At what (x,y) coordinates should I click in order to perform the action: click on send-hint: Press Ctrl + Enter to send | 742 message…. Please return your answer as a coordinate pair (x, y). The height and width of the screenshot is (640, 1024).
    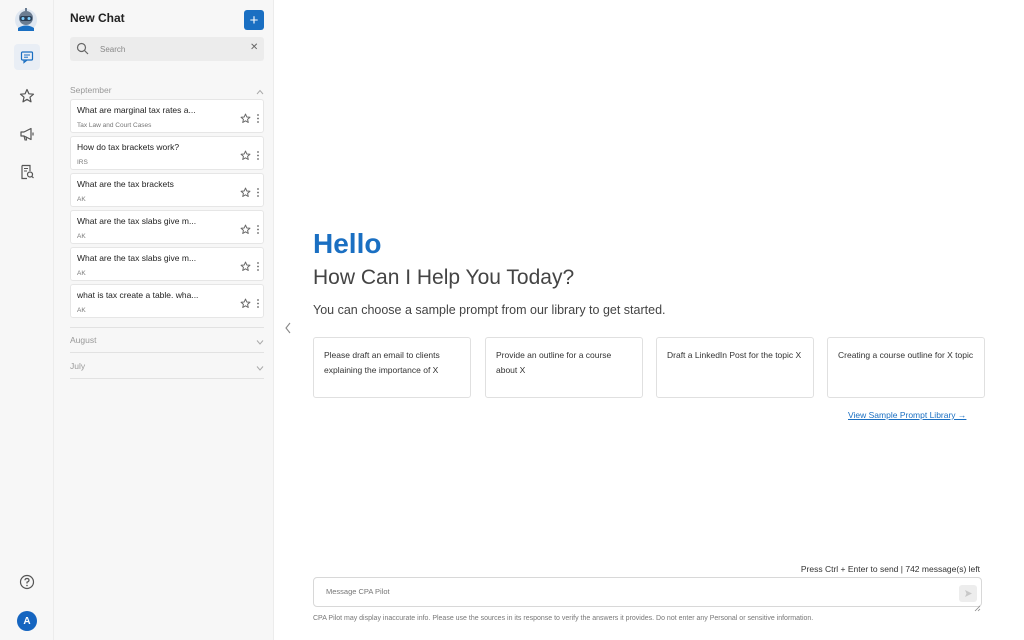
    Looking at the image, I should click on (890, 569).